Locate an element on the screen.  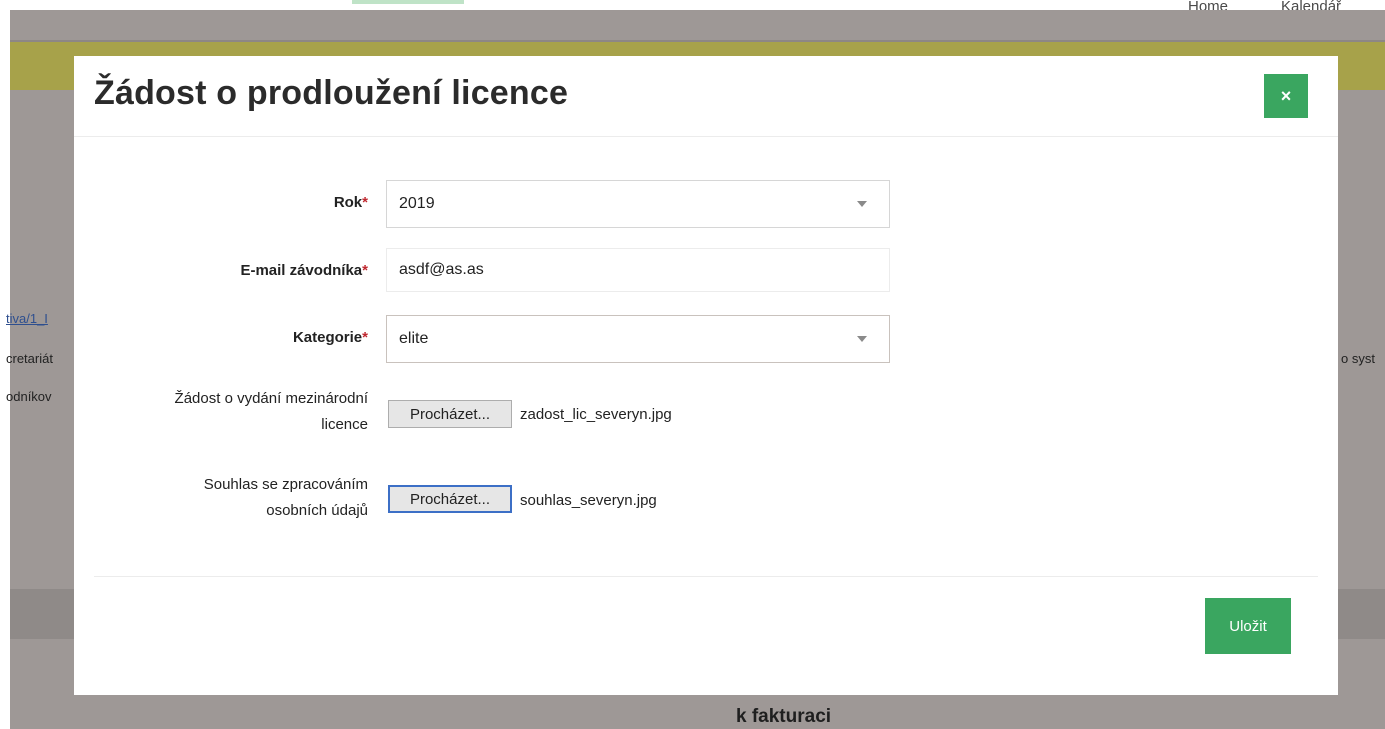
kategorie-label-text: Kategorie is located at coordinates (327, 337).